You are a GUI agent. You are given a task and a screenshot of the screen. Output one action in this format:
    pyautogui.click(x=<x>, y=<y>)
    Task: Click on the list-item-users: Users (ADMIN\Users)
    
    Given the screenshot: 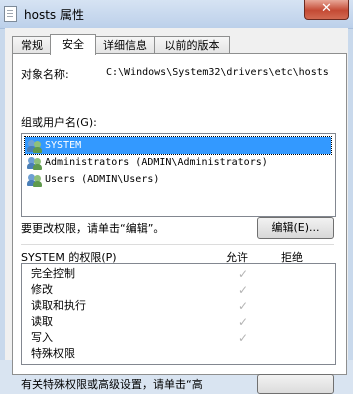 What is the action you would take?
    pyautogui.click(x=178, y=179)
    